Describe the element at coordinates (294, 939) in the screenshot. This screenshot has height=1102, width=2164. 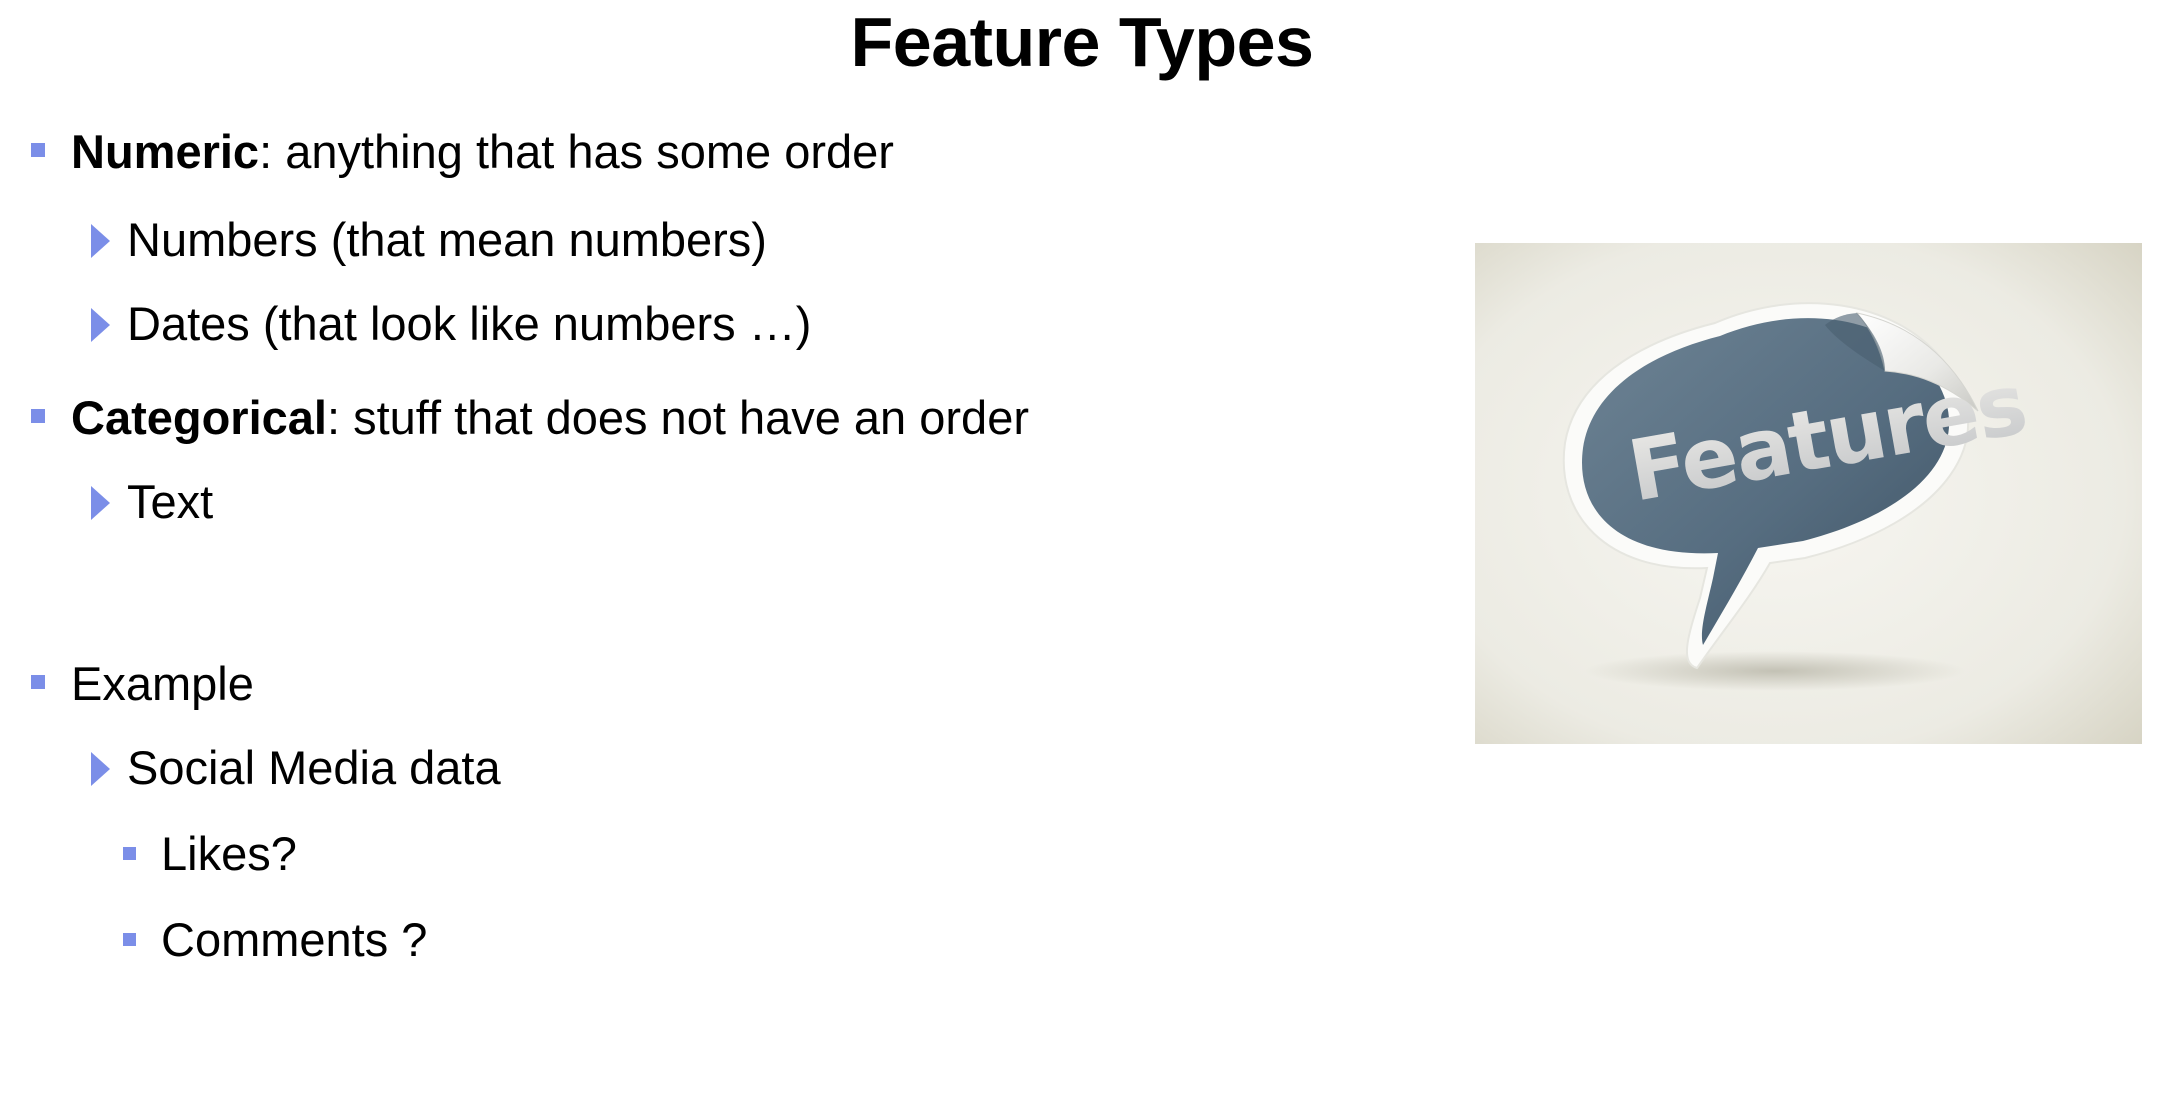
I see `sub-sub-bullet-comments: Comments ?` at that location.